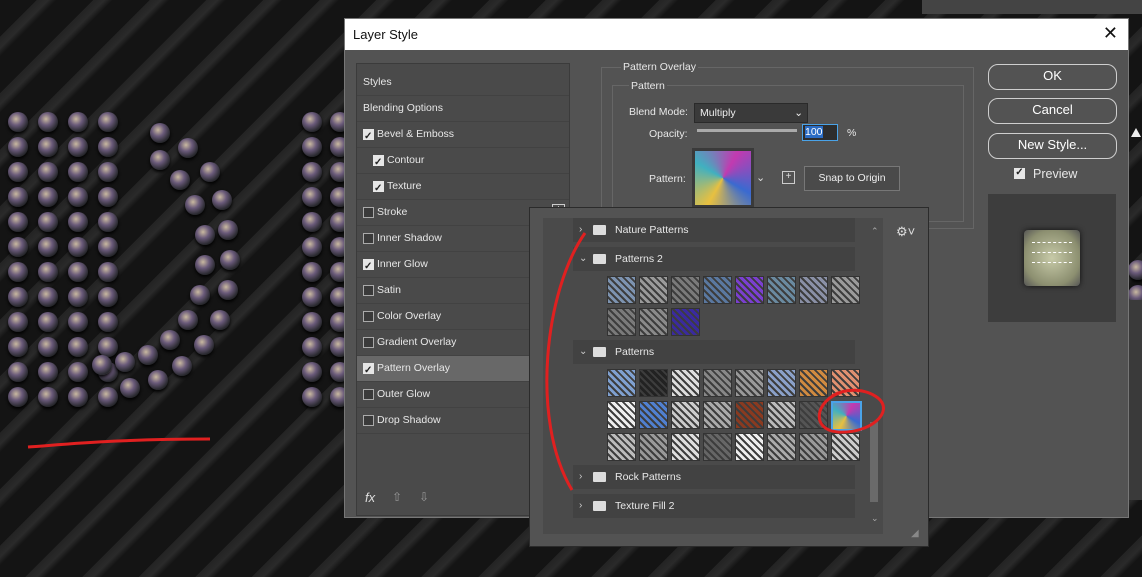  Describe the element at coordinates (119, 443) in the screenshot. I see `red-underline-annotation` at that location.